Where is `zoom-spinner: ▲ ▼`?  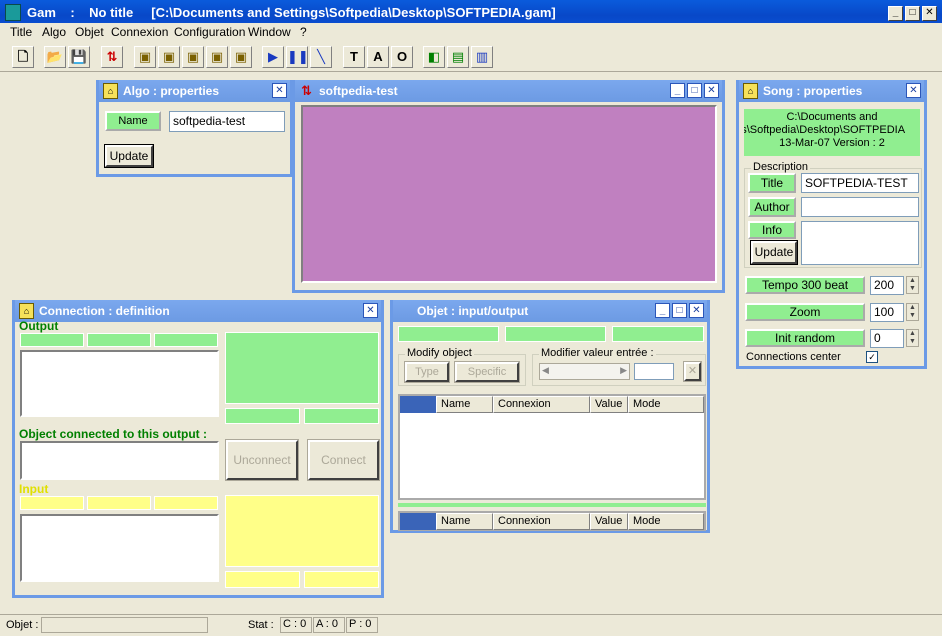
zoom-spinner: ▲ ▼ is located at coordinates (912, 312).